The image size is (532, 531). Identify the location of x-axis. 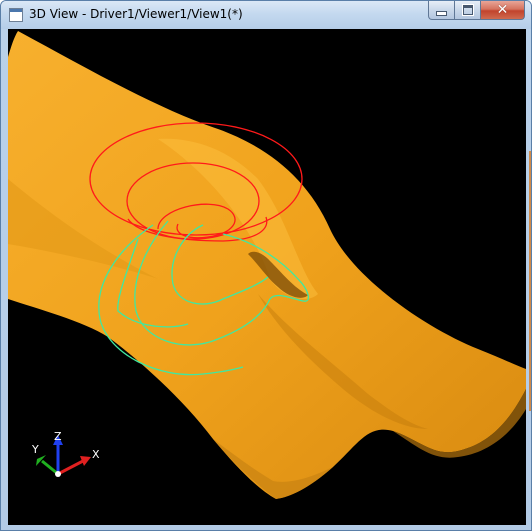
(70, 467).